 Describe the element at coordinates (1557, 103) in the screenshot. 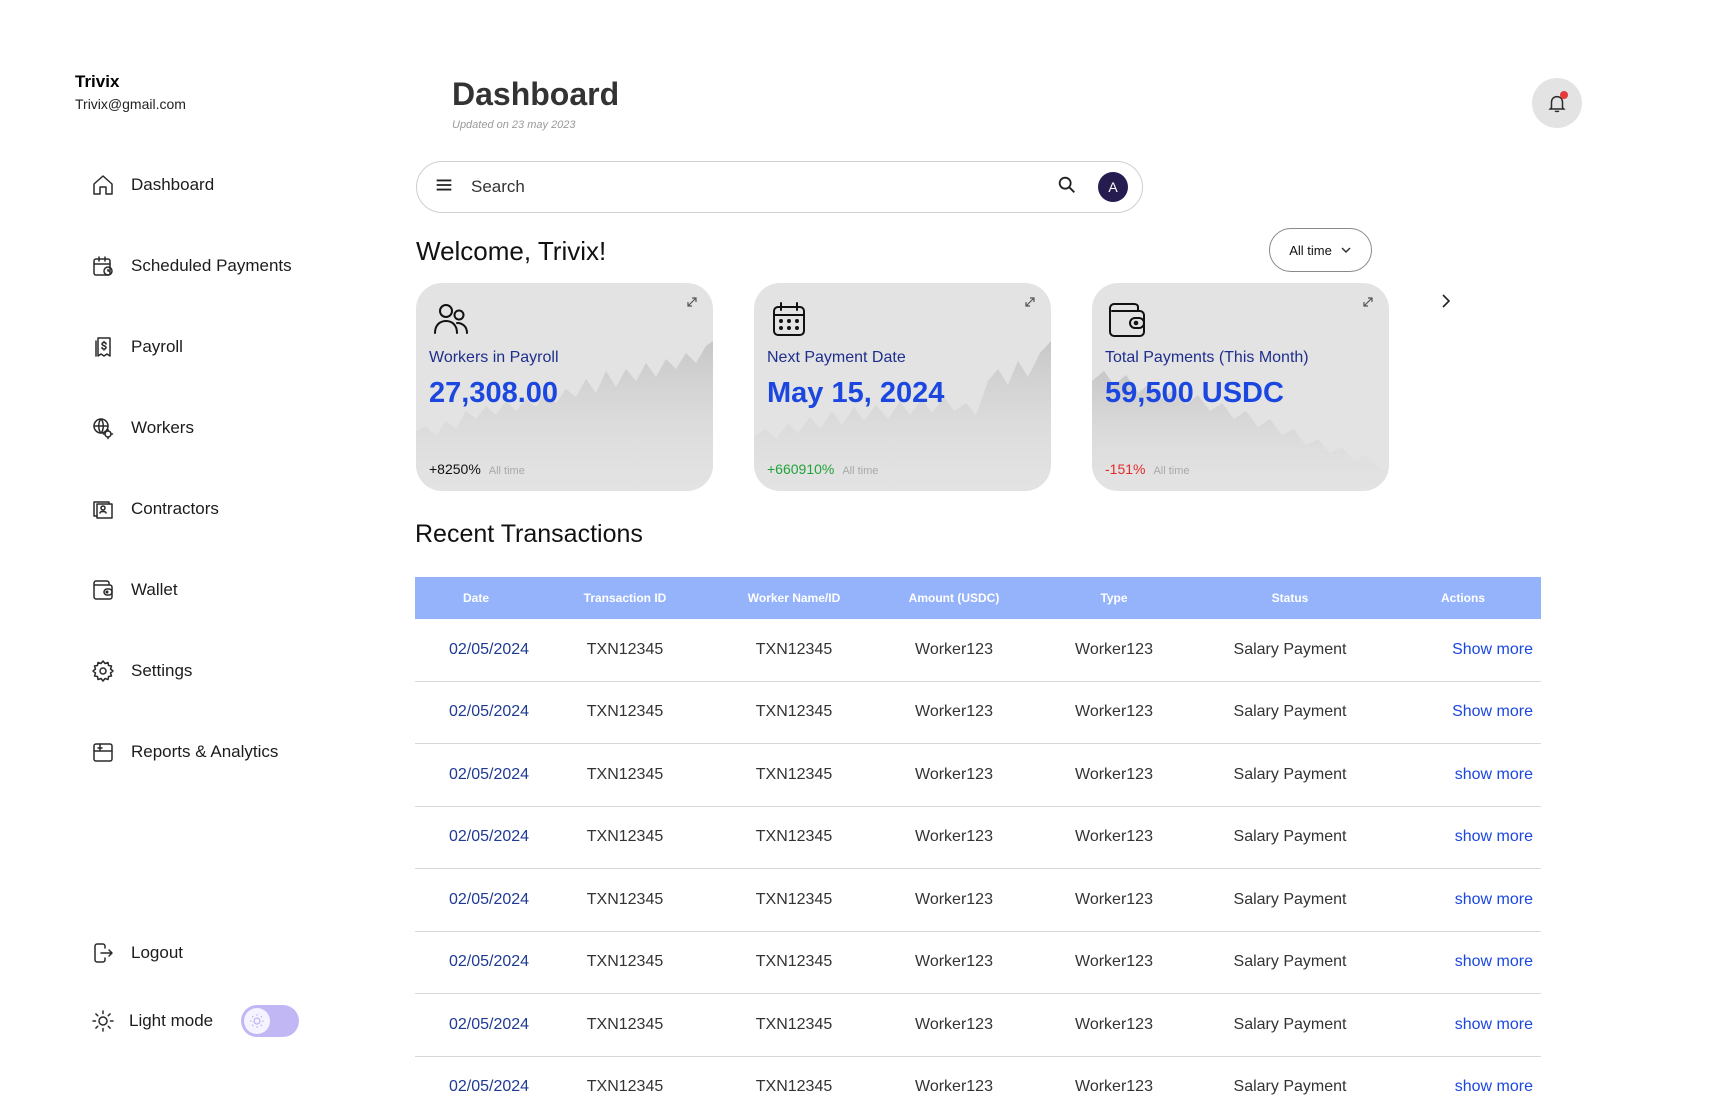

I see `notifications-button` at that location.